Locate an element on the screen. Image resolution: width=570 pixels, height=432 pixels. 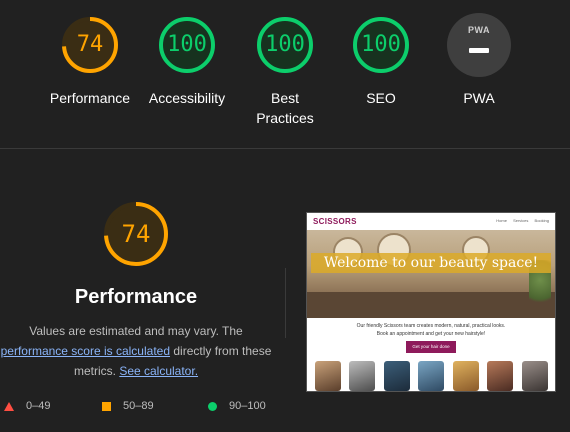
performance-heading: Performance is located at coordinates (136, 297).